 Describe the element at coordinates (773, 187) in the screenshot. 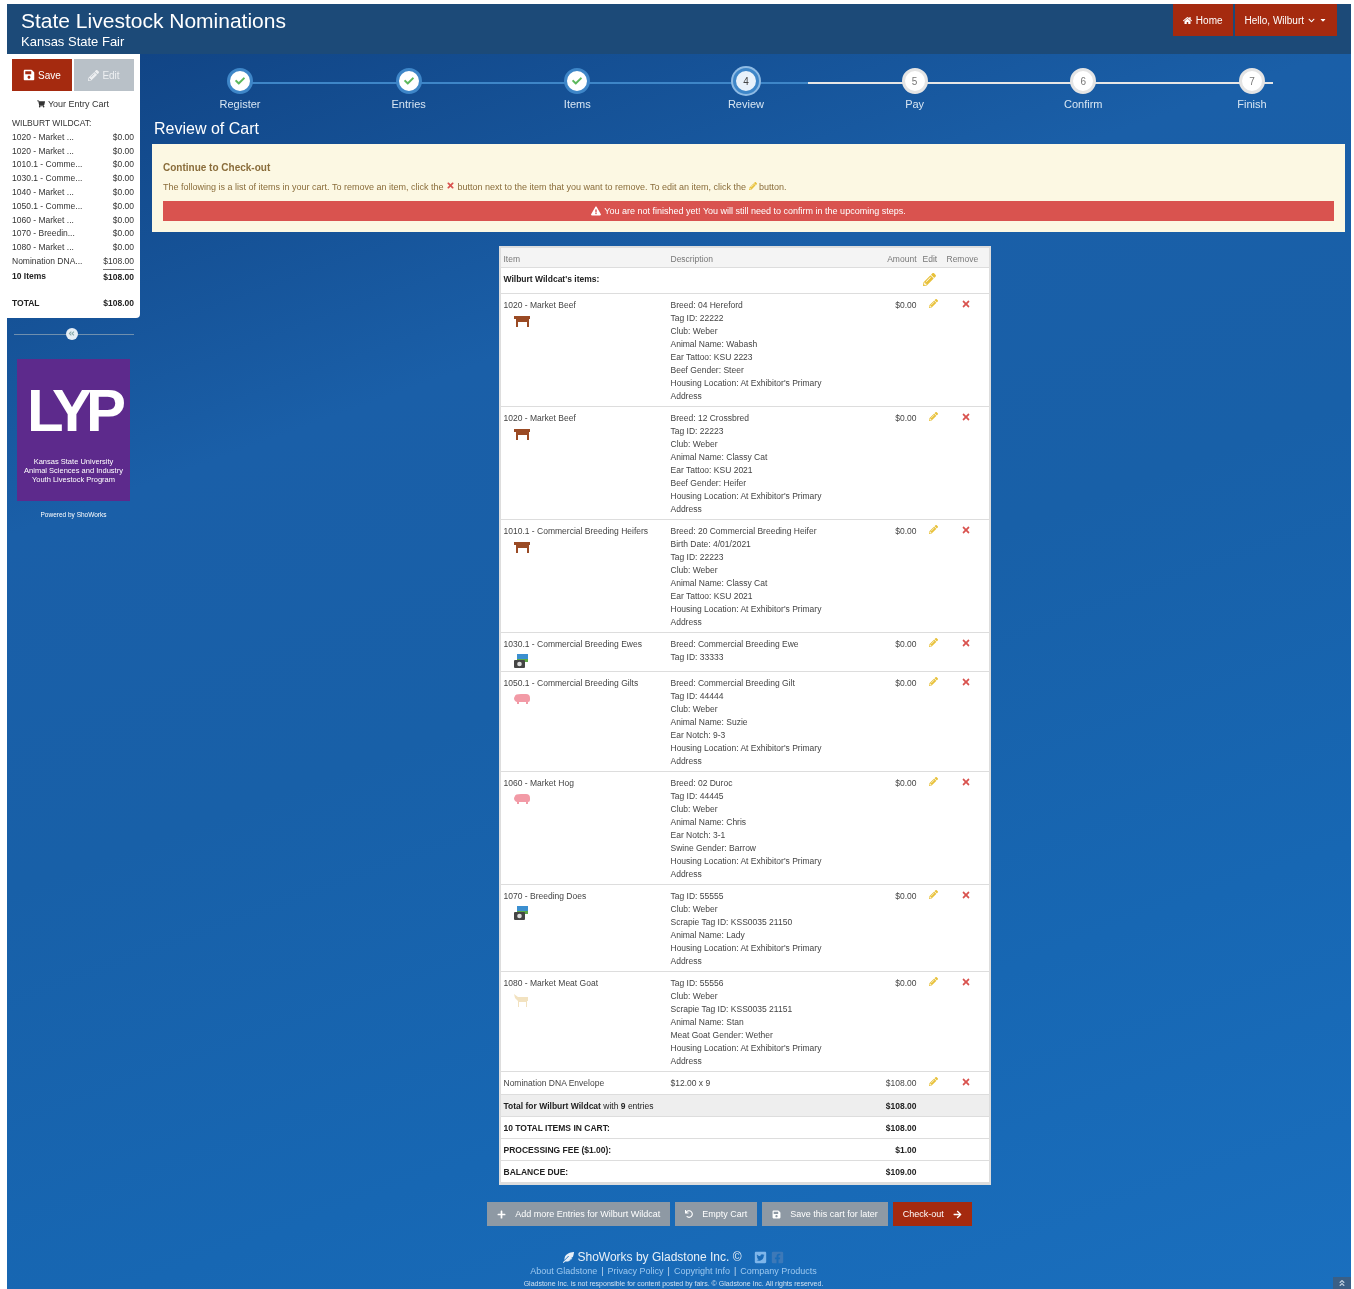

I see `notice-text: button.` at that location.